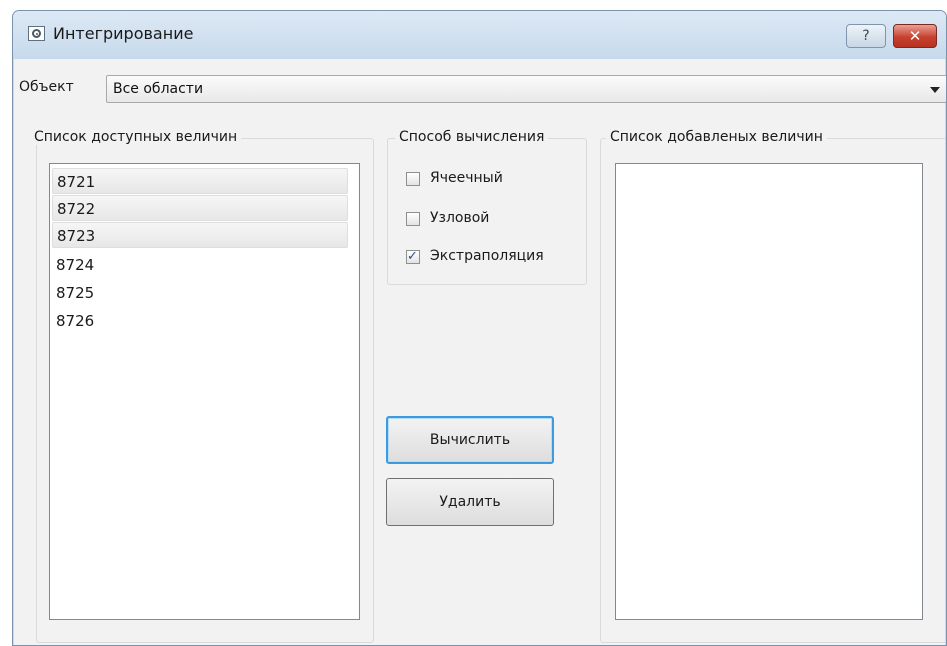 This screenshot has height=646, width=947. What do you see at coordinates (466, 178) in the screenshot?
I see `cell-option-label: Ячеечный` at bounding box center [466, 178].